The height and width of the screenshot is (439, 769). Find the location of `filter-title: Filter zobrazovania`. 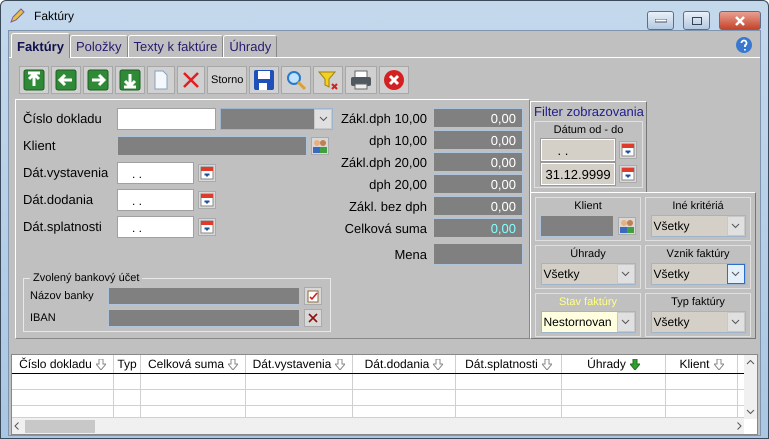

filter-title: Filter zobrazovania is located at coordinates (588, 111).